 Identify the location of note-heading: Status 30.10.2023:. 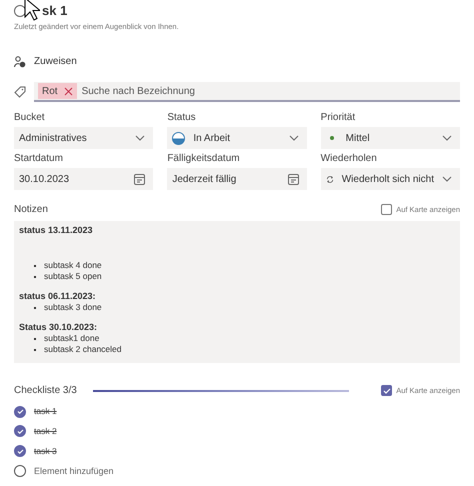
(58, 328).